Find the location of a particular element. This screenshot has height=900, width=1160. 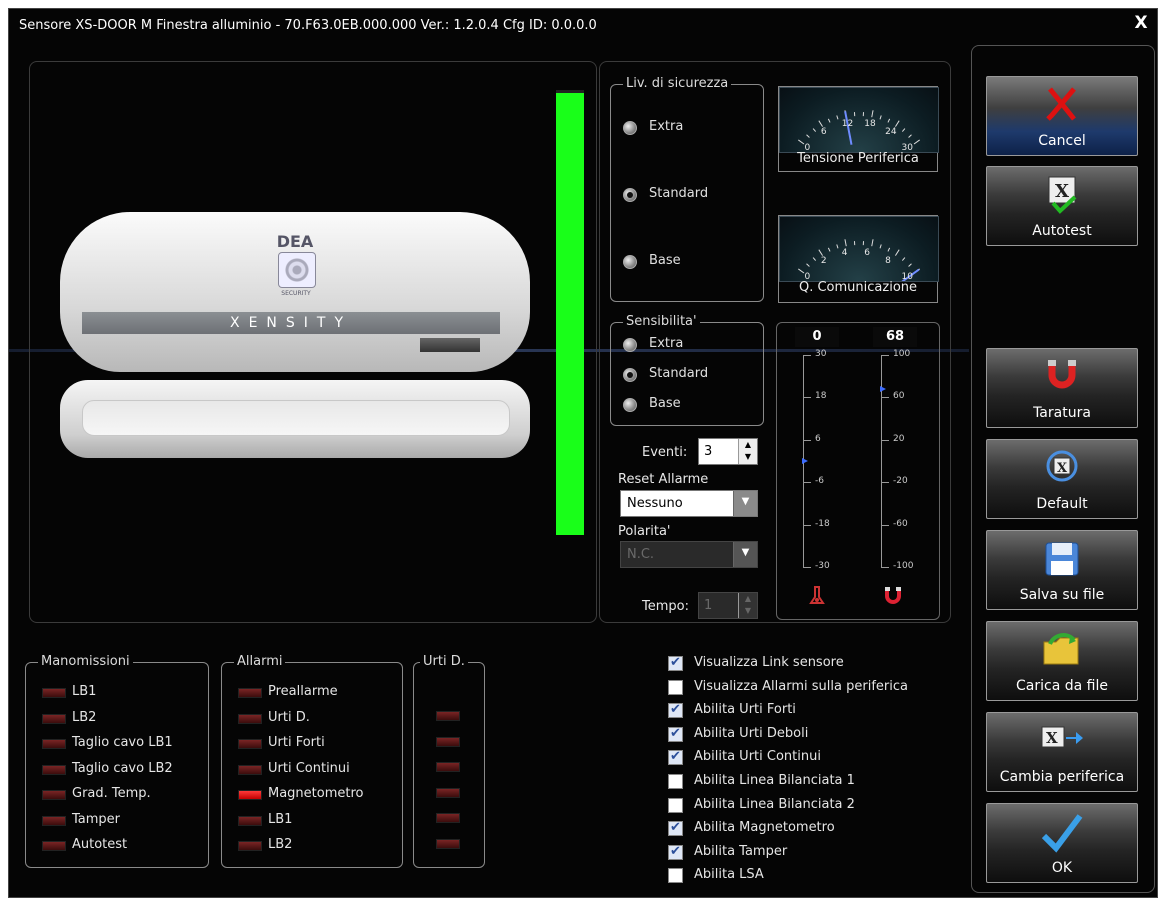

close-window-button: X is located at coordinates (1141, 23).